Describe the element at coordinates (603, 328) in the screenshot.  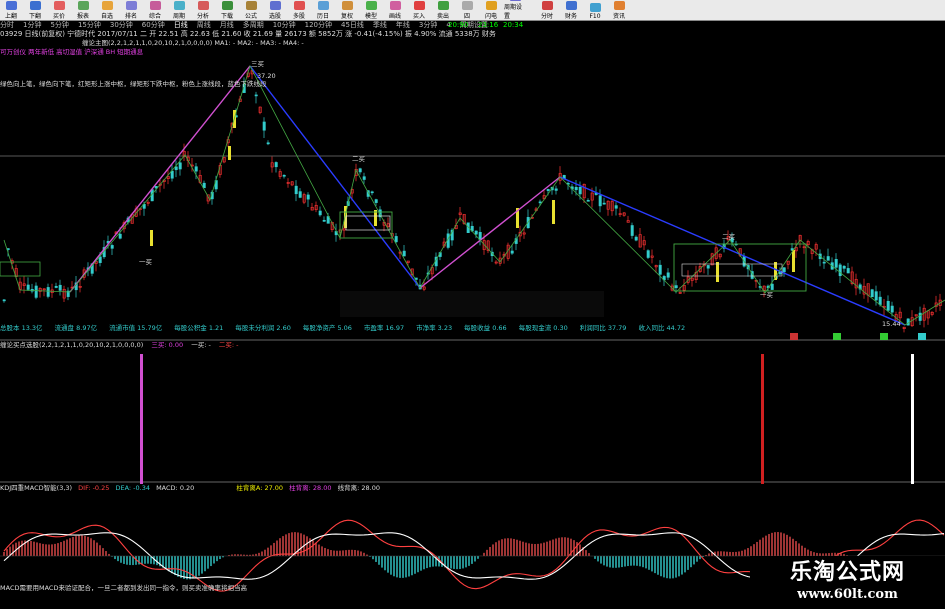
I see `fundamental-item-10: 利润同比 37.79` at that location.